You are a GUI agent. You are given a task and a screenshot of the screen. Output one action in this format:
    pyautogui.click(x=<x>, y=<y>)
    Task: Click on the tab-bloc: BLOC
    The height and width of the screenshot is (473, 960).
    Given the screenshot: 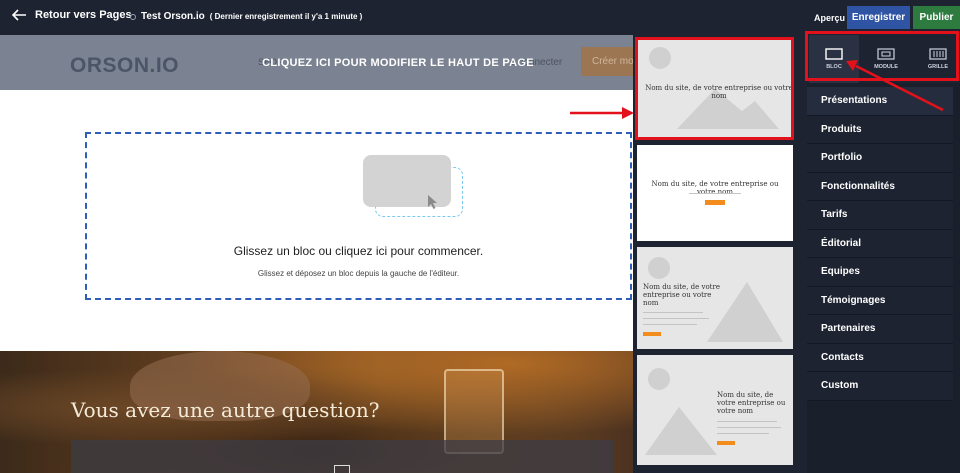 What is the action you would take?
    pyautogui.click(x=834, y=59)
    